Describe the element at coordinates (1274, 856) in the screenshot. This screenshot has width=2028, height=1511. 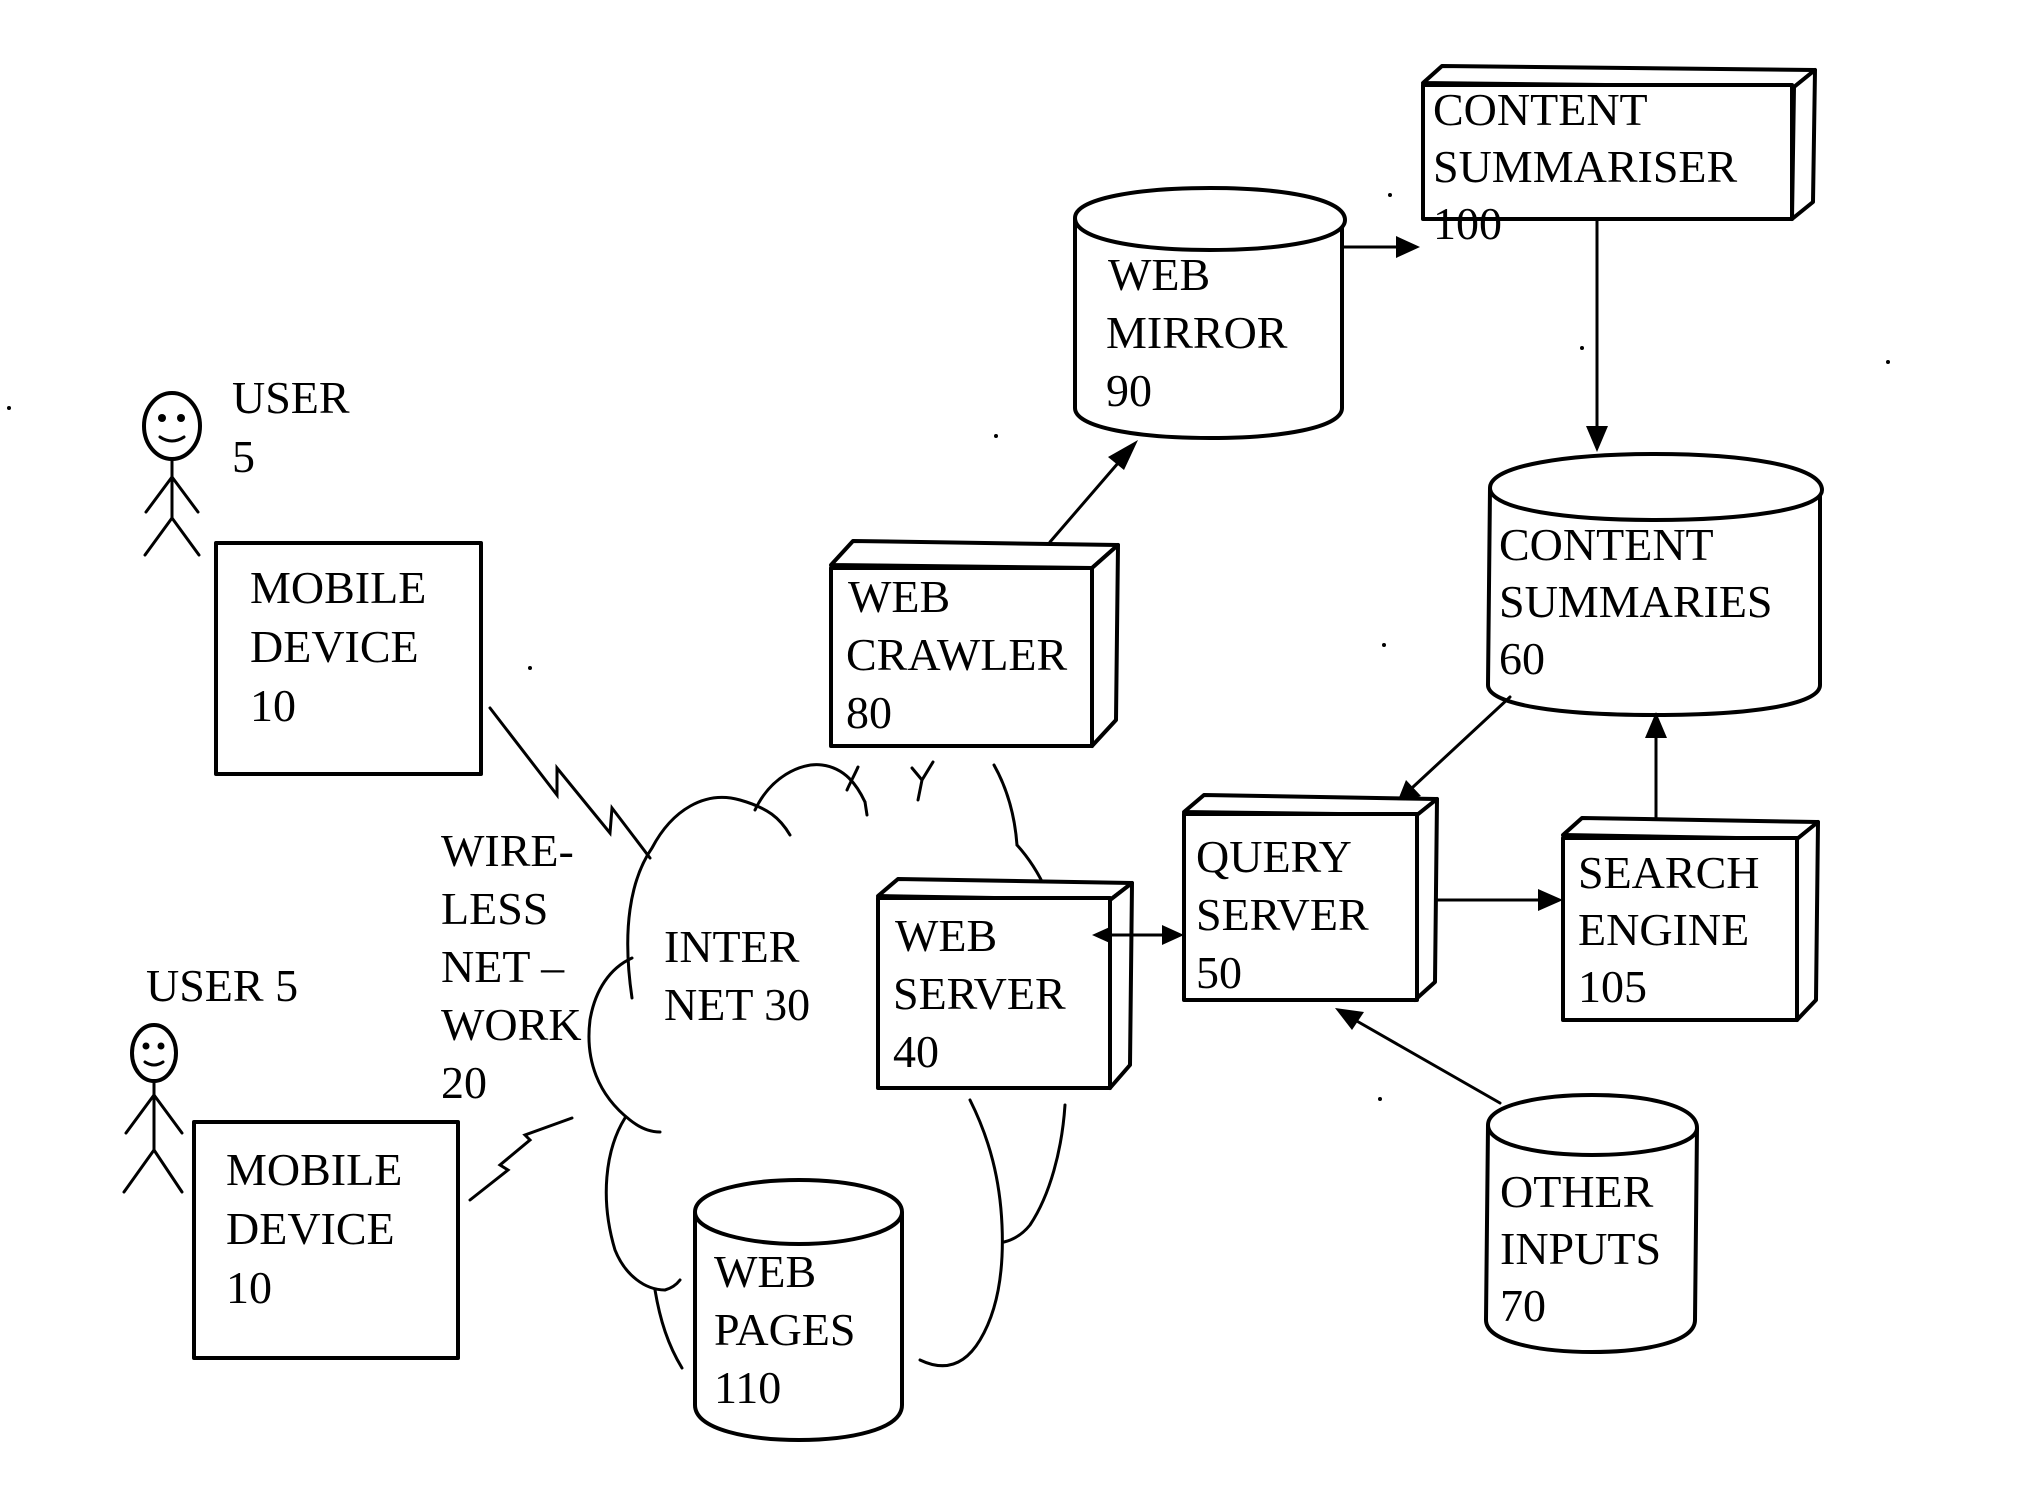
I see `query-server-label-line: QUERY` at that location.